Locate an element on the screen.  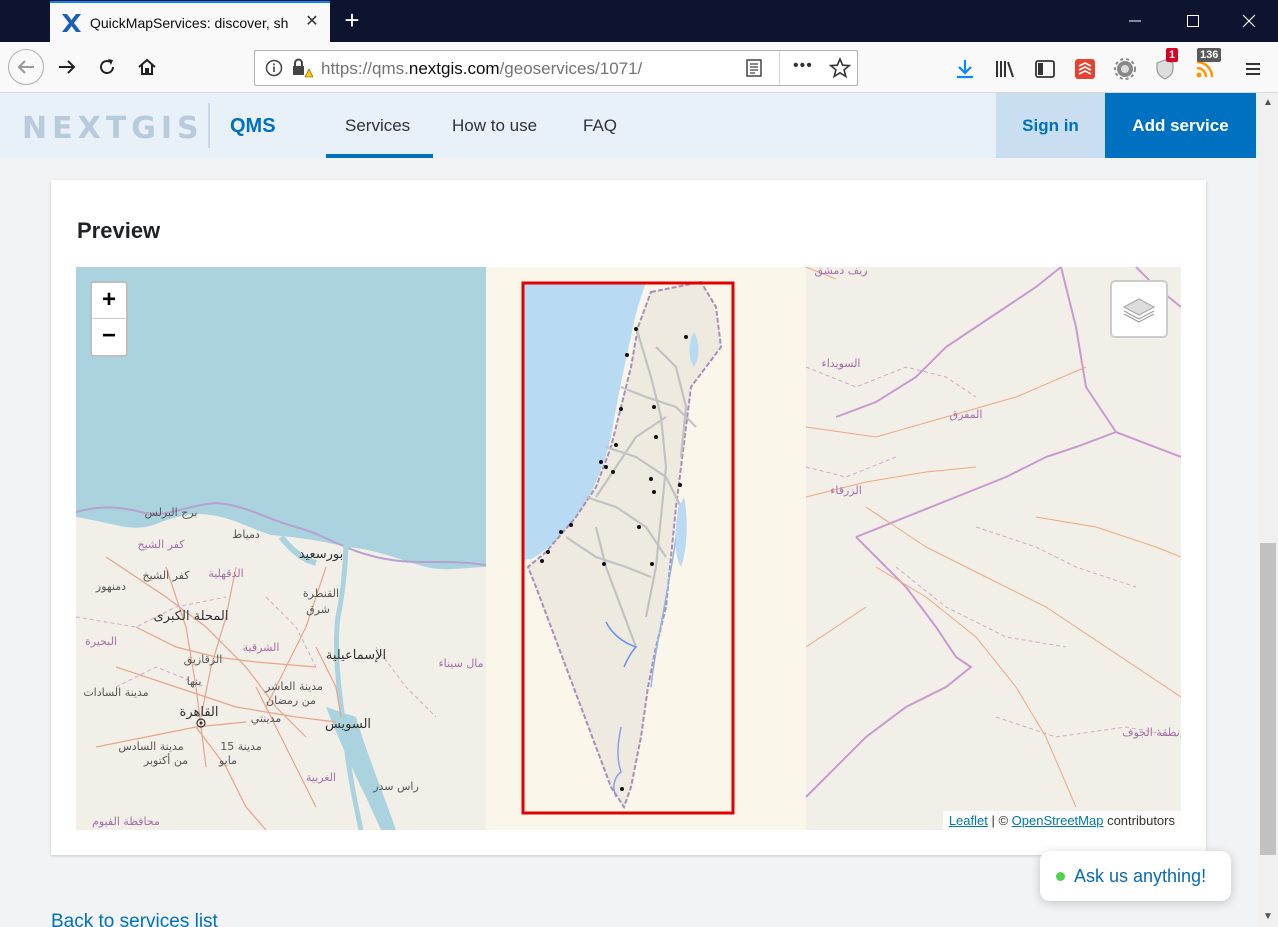
scroll-down-arrow-icon: ▼ is located at coordinates (1268, 917).